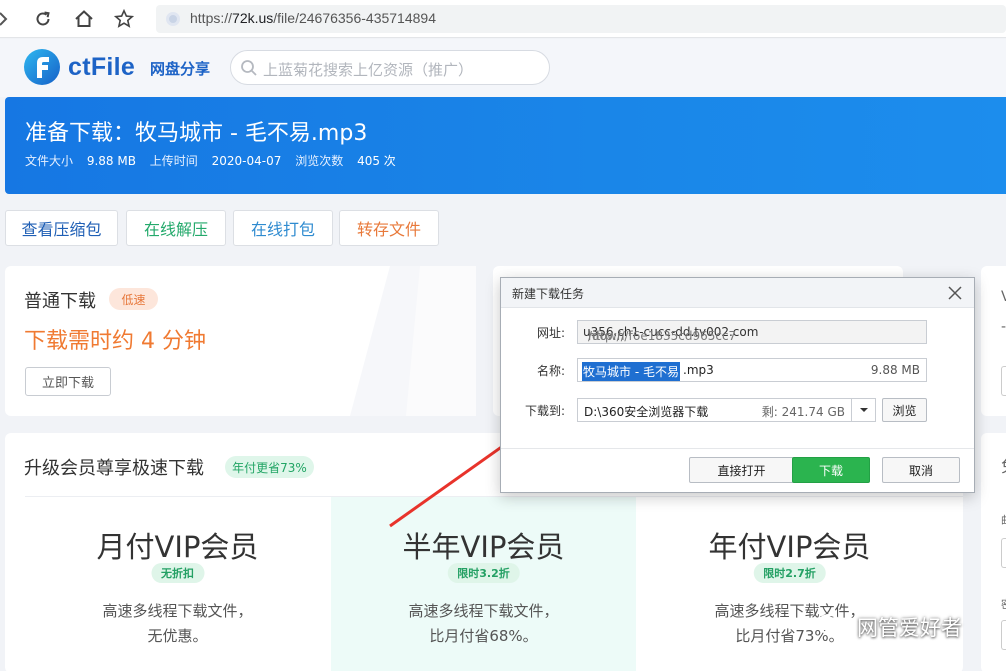 This screenshot has height=671, width=1006. I want to click on plan-name: 半年VIP会员, so click(483, 547).